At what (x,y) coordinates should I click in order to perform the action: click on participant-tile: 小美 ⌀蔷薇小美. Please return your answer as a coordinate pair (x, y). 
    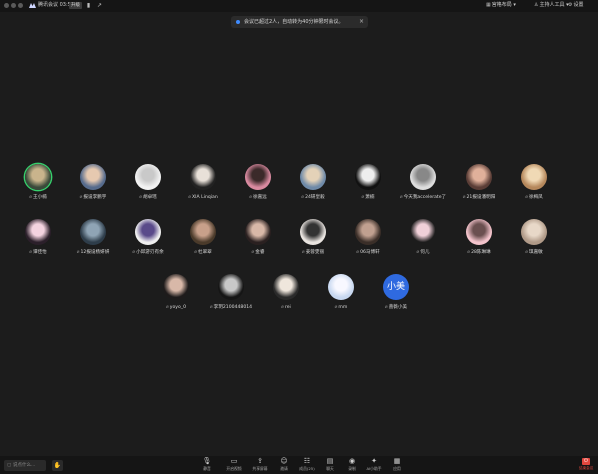
    Looking at the image, I should click on (396, 297).